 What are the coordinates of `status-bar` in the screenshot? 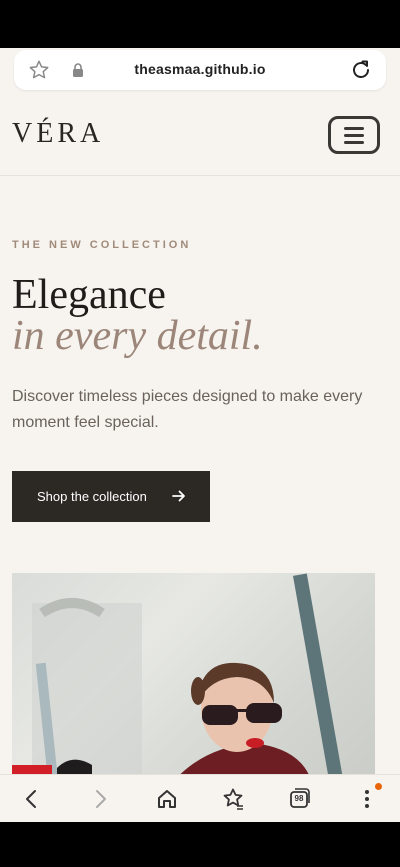 It's located at (200, 24).